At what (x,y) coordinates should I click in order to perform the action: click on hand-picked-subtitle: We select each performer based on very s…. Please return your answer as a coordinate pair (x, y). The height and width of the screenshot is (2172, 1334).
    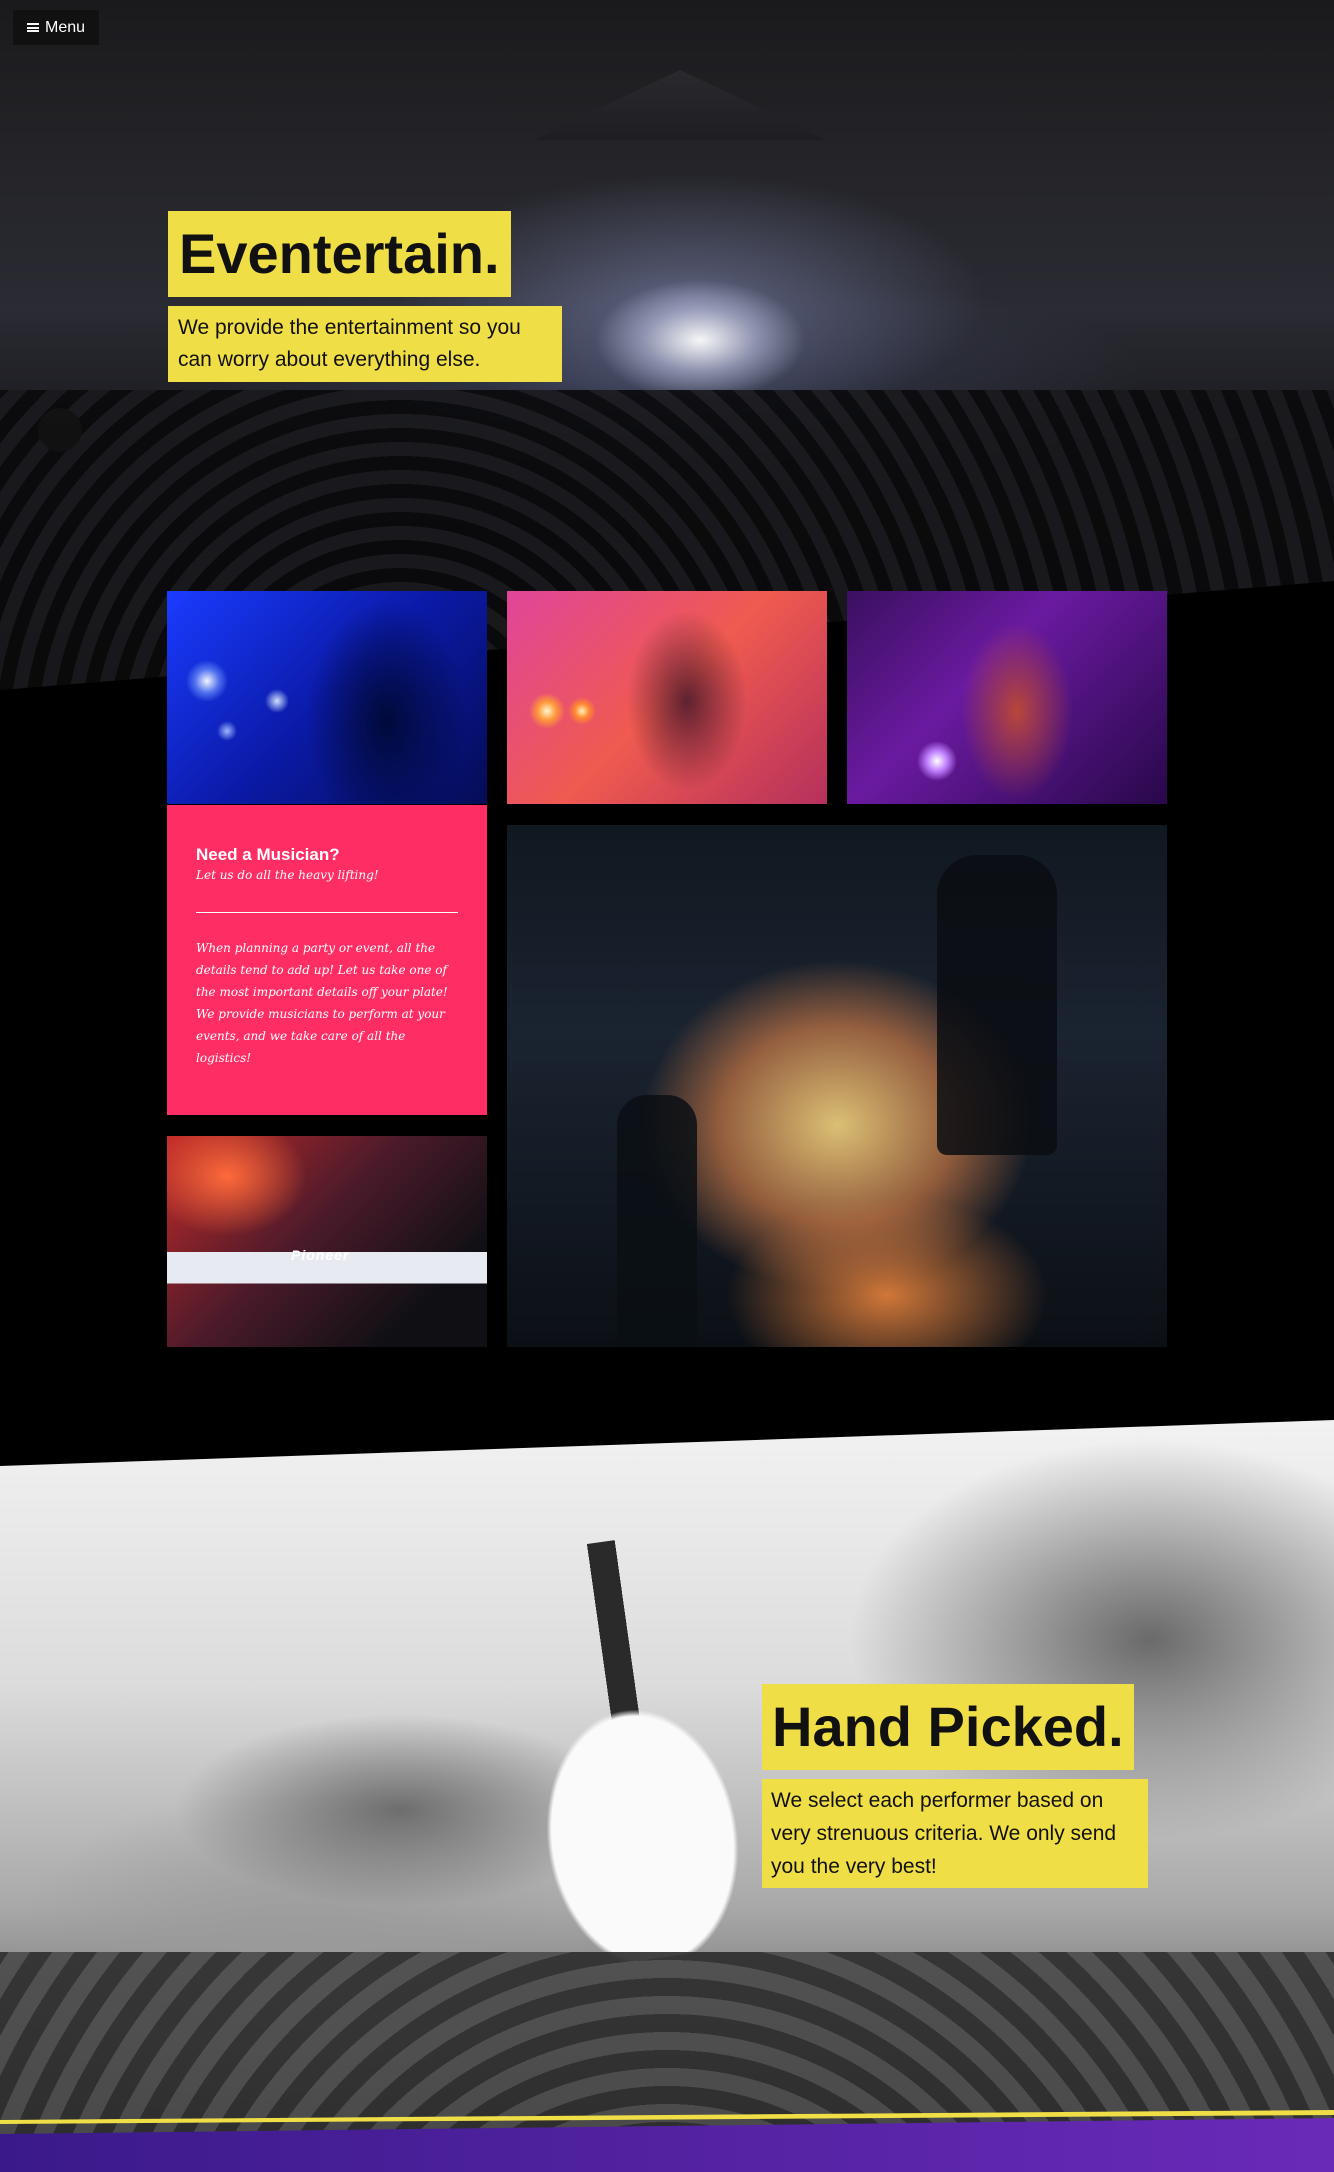
    Looking at the image, I should click on (955, 1833).